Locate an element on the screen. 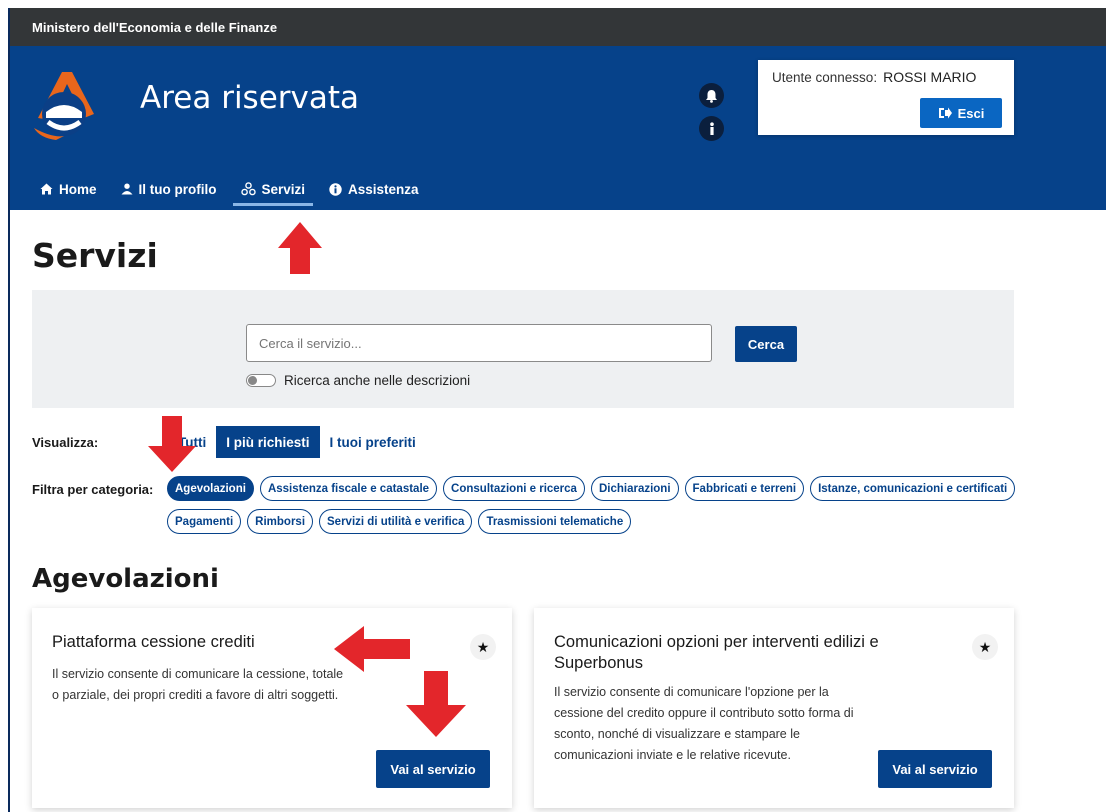 The height and width of the screenshot is (812, 1114). nav-item-profile: Il tuo profilo is located at coordinates (169, 189).